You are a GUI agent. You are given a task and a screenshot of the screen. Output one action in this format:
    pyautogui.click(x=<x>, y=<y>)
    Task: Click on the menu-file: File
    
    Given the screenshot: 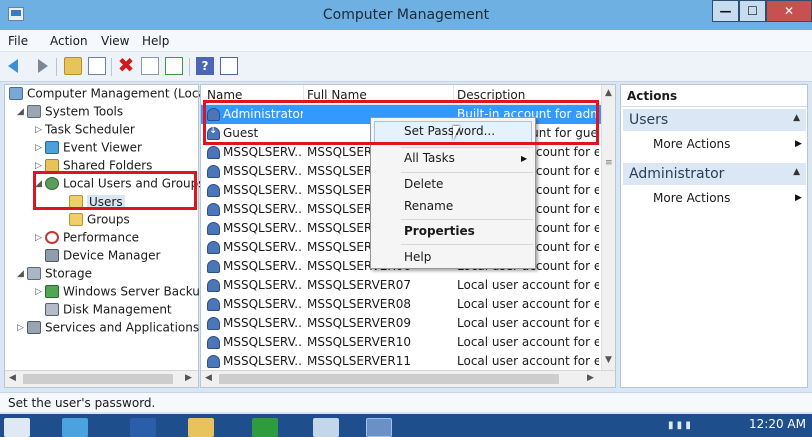 What is the action you would take?
    pyautogui.click(x=18, y=41)
    